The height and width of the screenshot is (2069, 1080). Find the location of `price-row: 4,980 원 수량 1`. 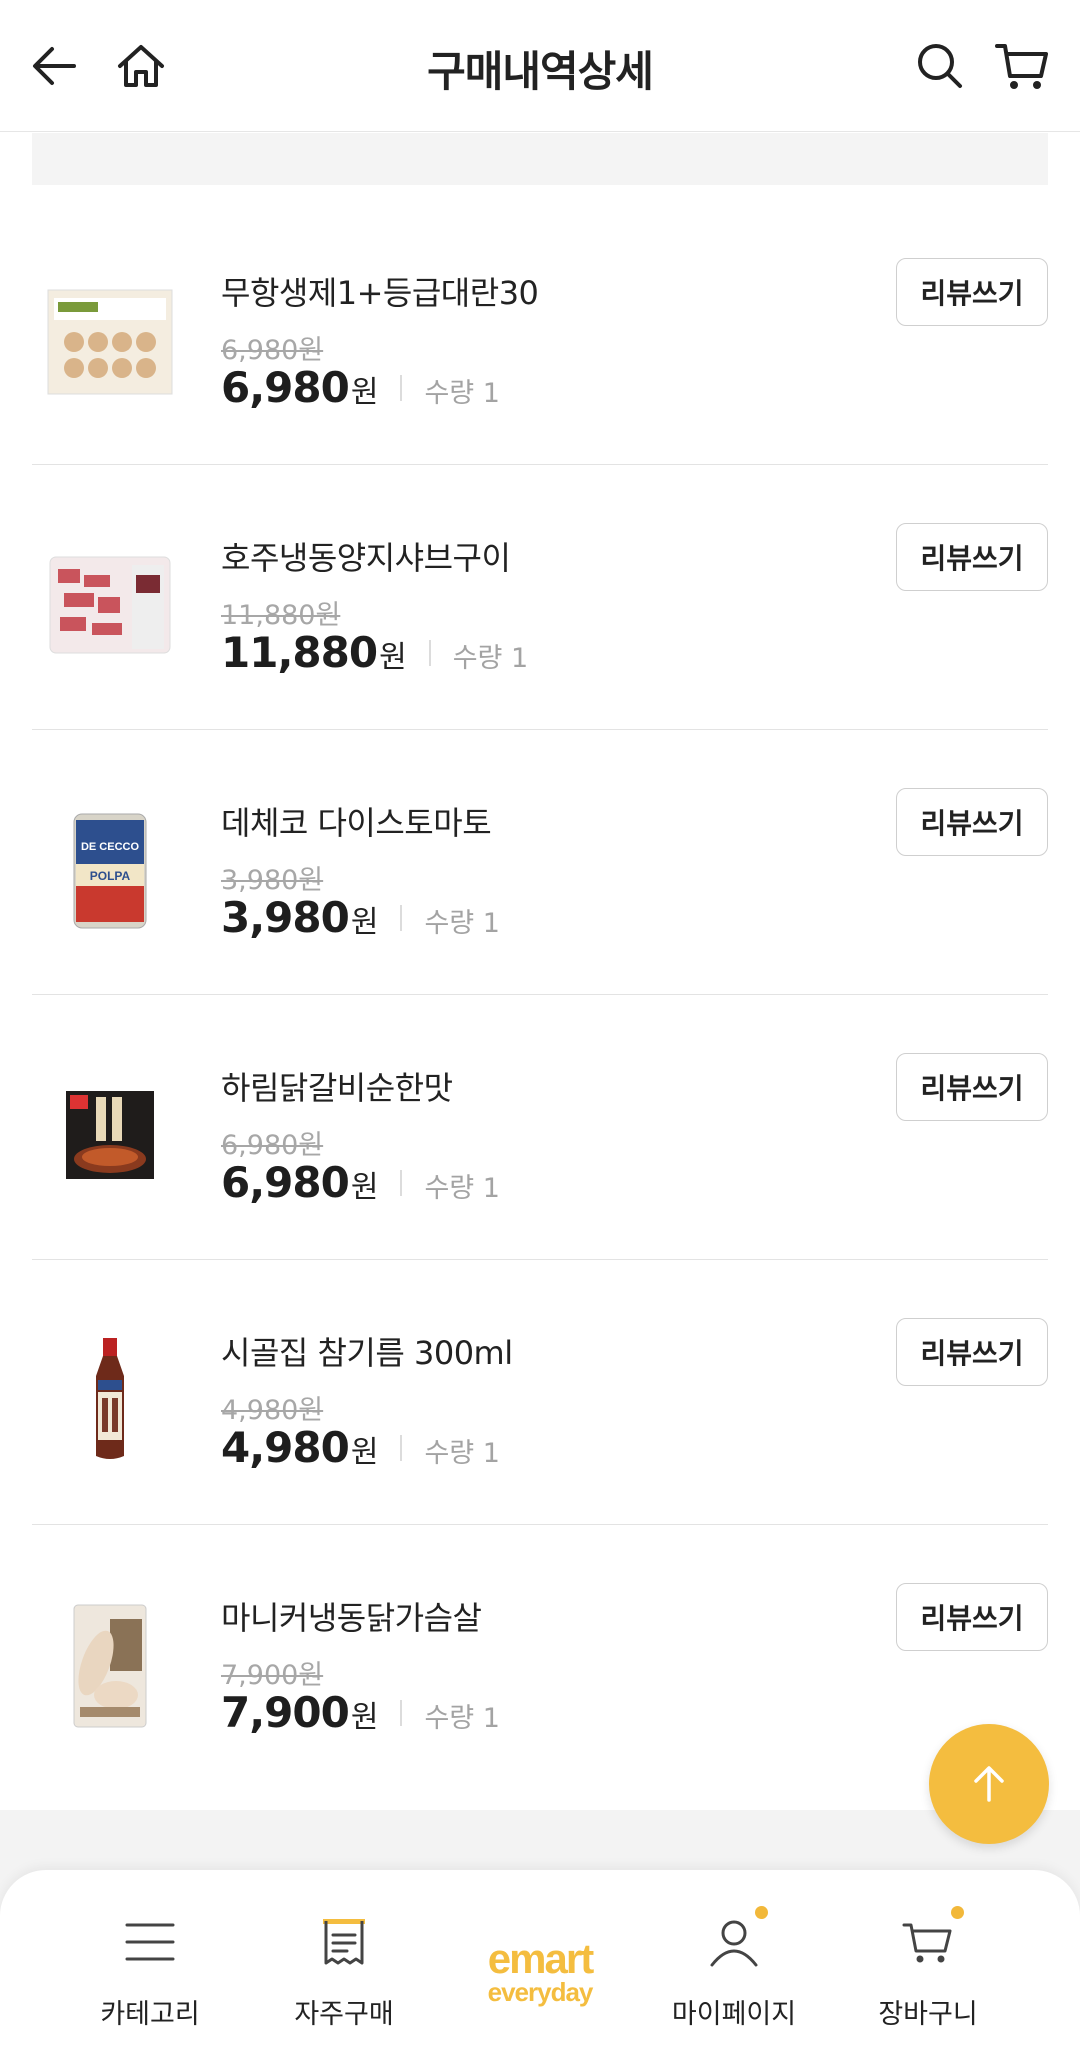

price-row: 4,980 원 수량 1 is located at coordinates (360, 1447).